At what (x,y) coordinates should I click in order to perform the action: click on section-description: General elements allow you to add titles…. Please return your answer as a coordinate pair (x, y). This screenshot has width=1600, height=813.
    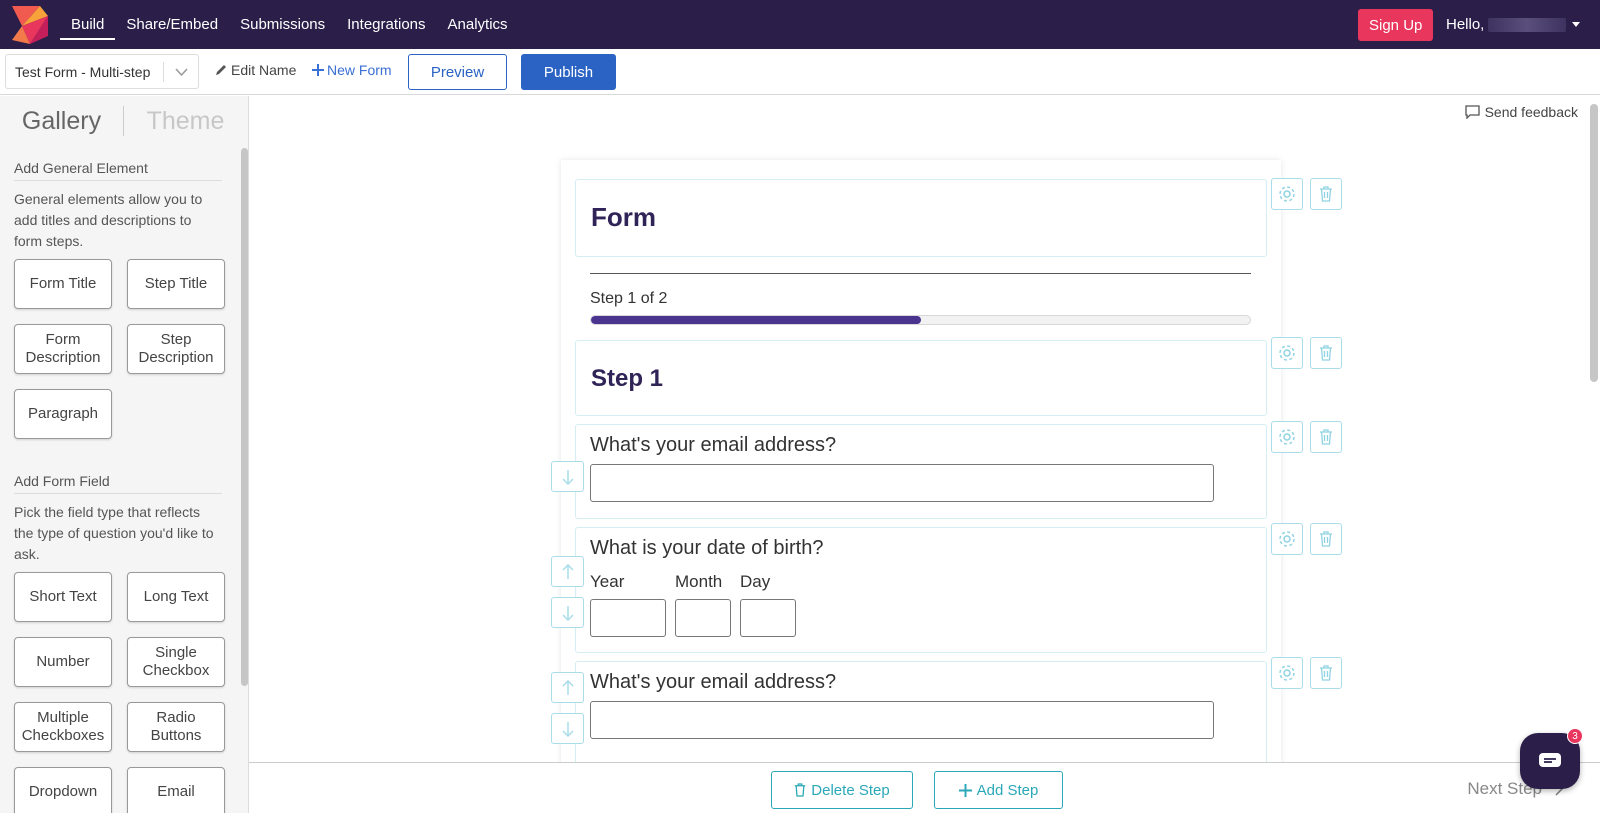
    Looking at the image, I should click on (108, 220).